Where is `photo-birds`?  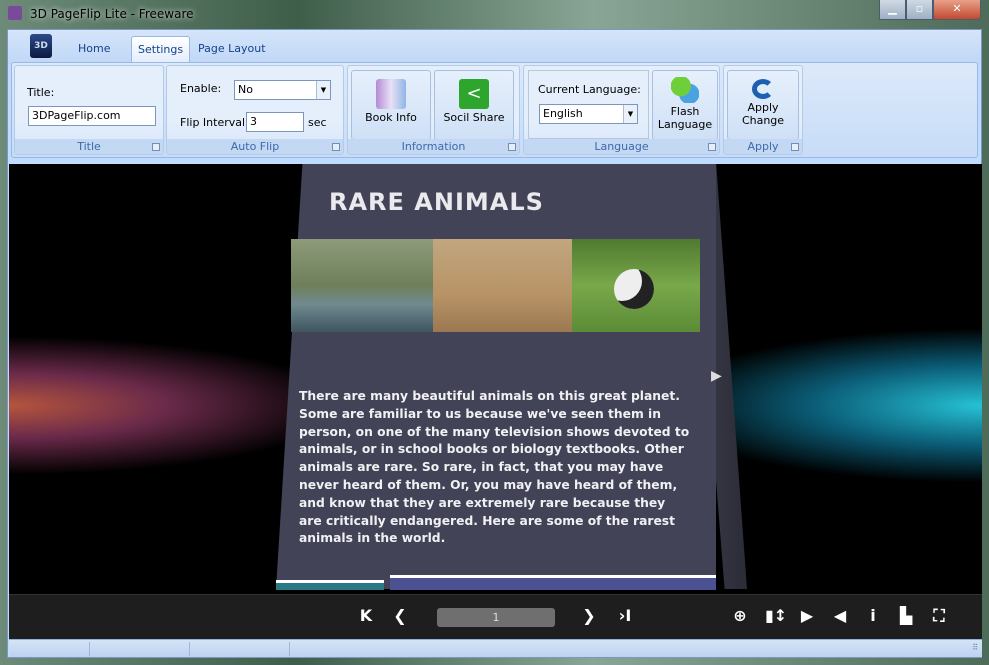 photo-birds is located at coordinates (362, 285).